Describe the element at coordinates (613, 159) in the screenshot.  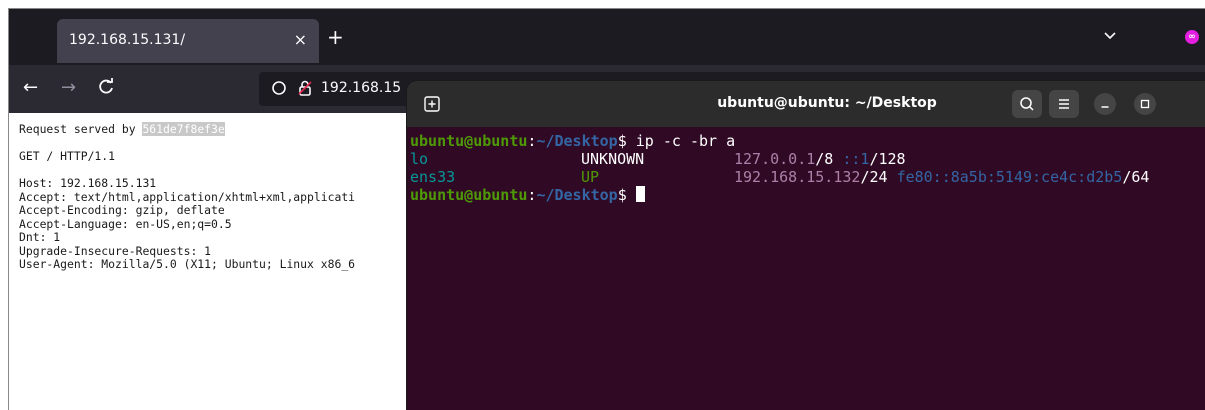
I see `interface-state: UNKNOWN` at that location.